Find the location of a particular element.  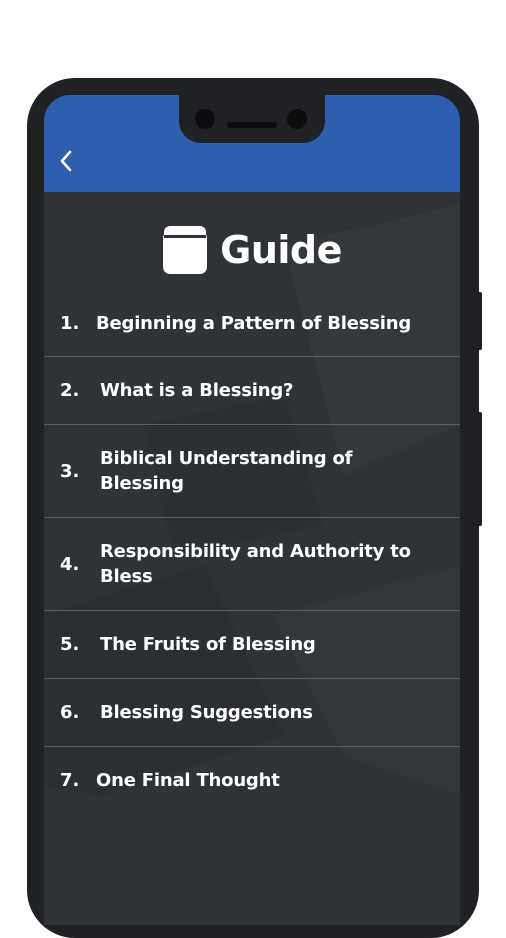

item-number: 2. is located at coordinates (70, 390).